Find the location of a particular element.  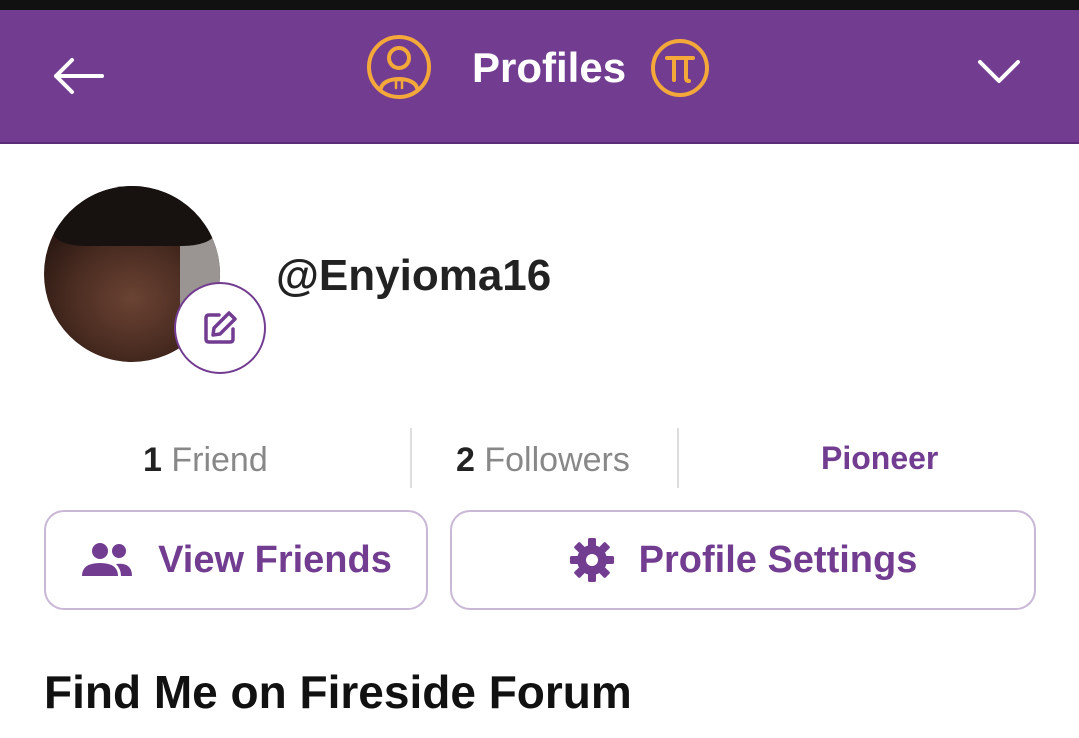

view-friends-label: View Friends is located at coordinates (275, 559).